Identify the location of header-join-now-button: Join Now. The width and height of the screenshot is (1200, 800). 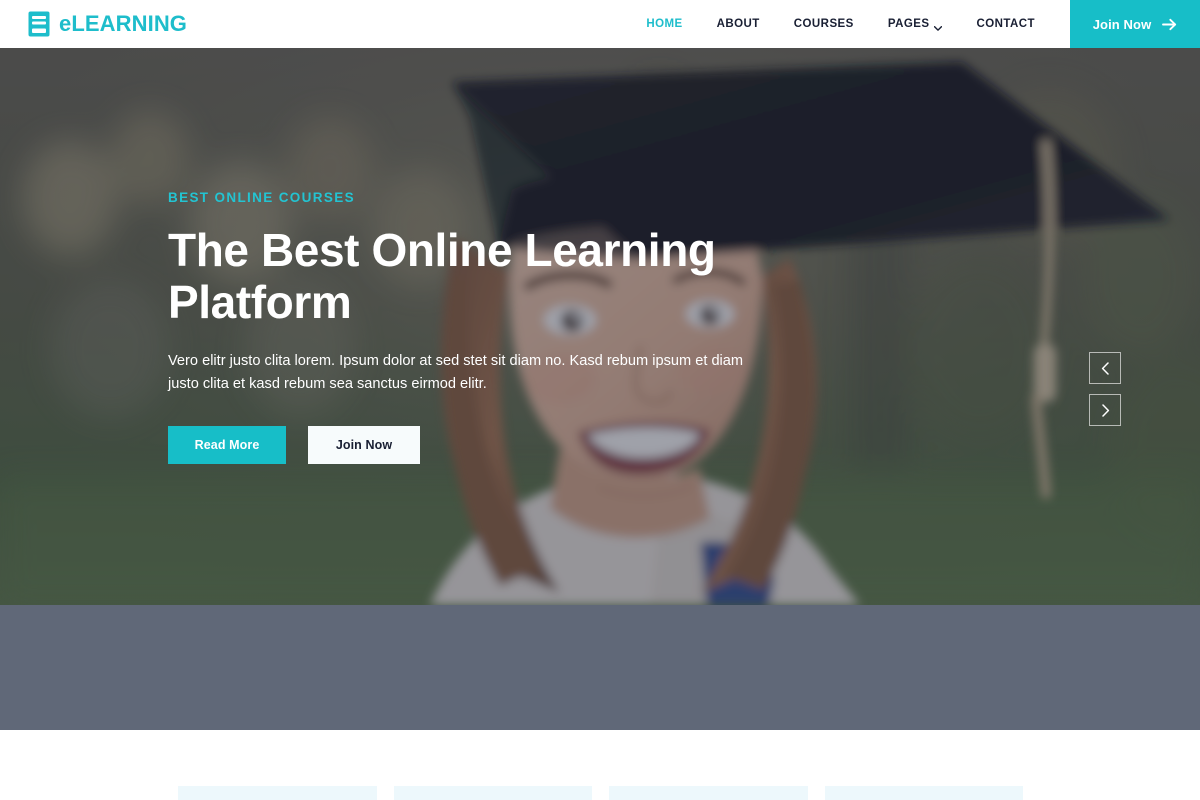
(1135, 24).